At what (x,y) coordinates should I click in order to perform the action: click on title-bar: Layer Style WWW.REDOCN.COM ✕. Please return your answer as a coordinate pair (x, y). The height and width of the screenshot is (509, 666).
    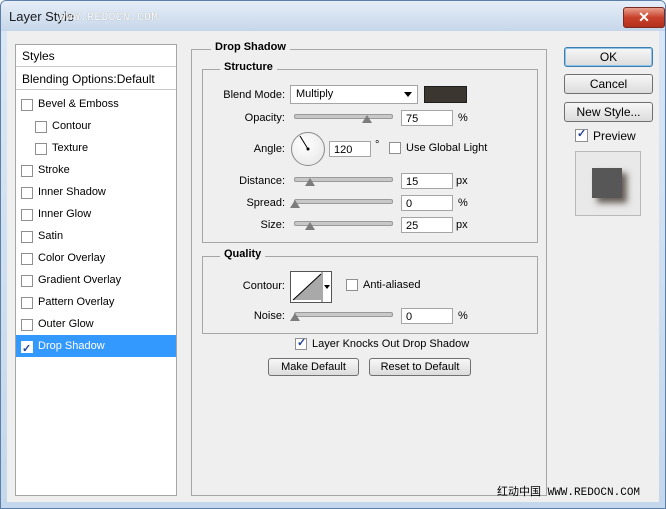
    Looking at the image, I should click on (333, 16).